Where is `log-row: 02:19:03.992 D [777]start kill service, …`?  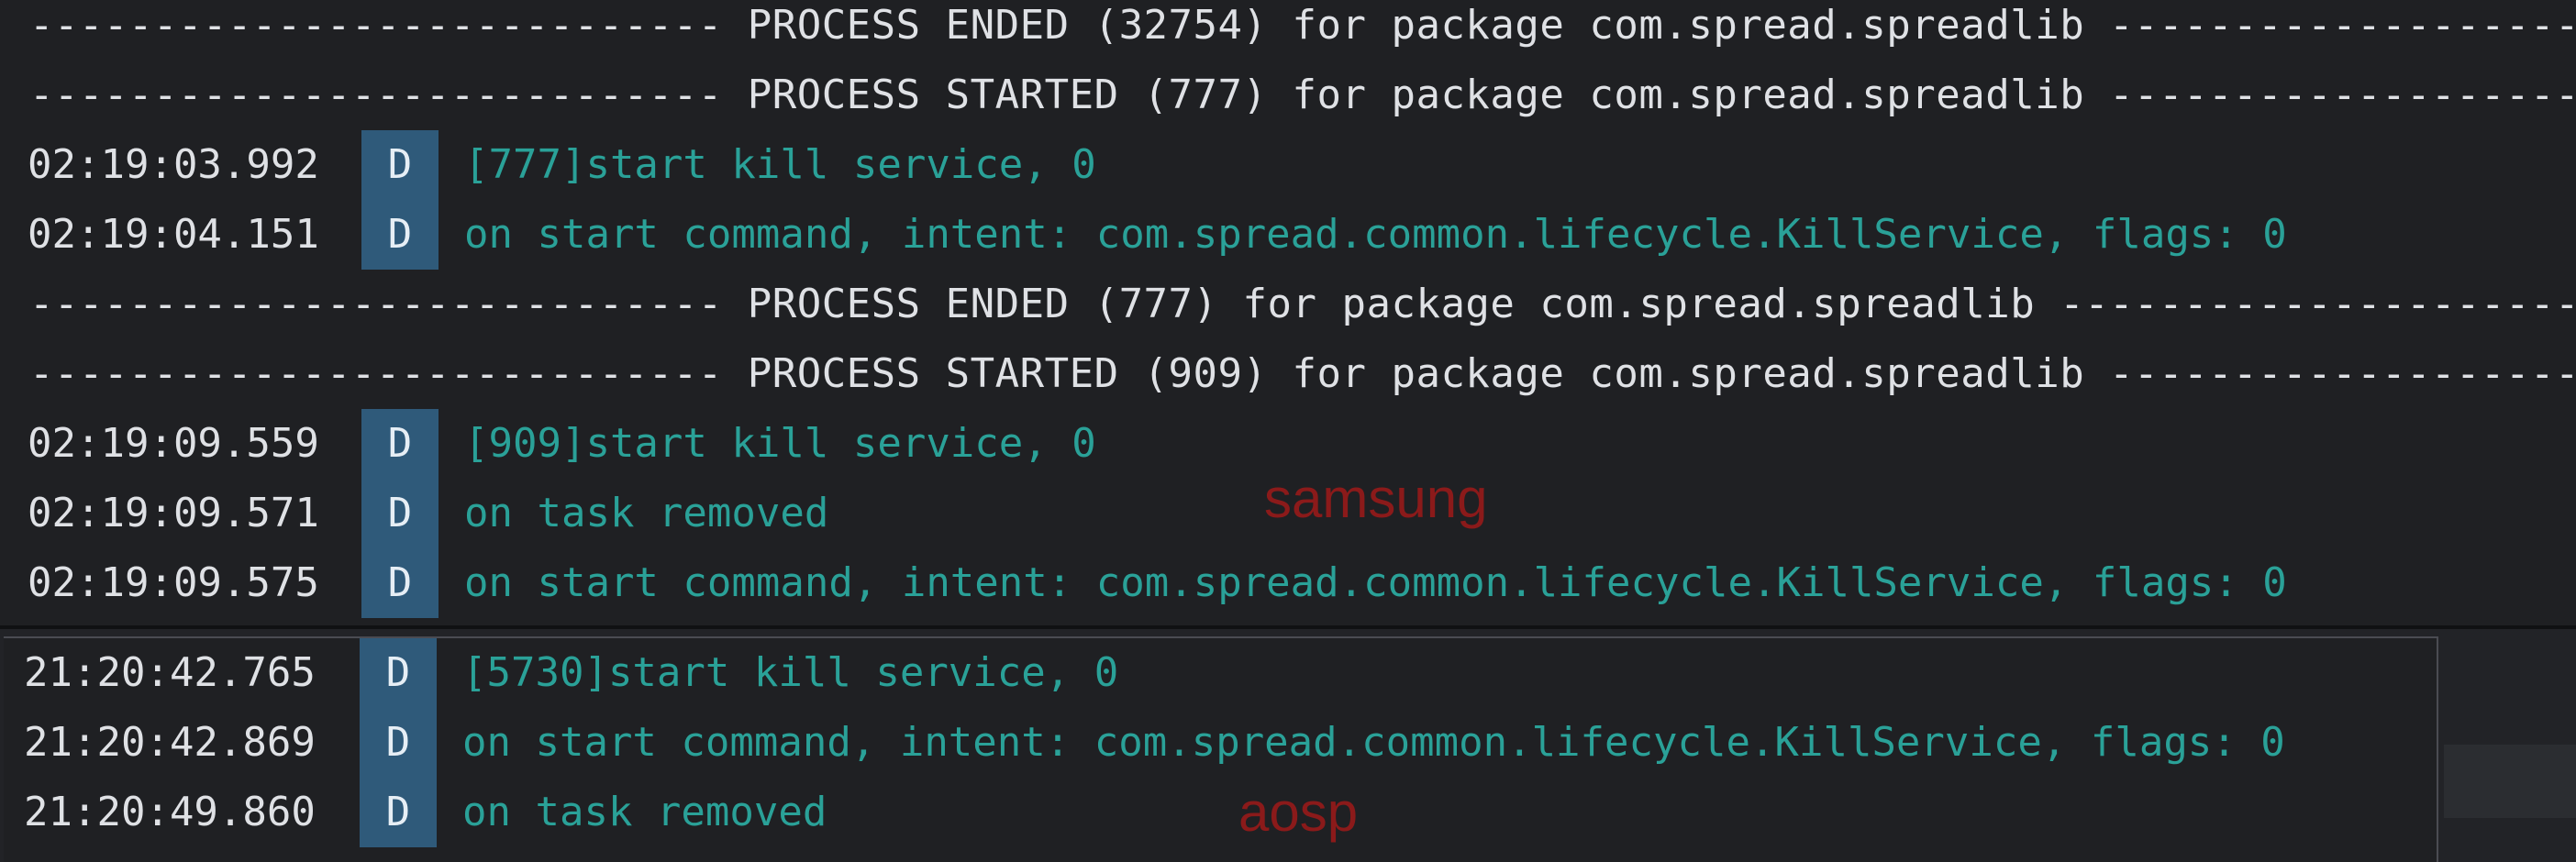 log-row: 02:19:03.992 D [777]start kill service, … is located at coordinates (1288, 165).